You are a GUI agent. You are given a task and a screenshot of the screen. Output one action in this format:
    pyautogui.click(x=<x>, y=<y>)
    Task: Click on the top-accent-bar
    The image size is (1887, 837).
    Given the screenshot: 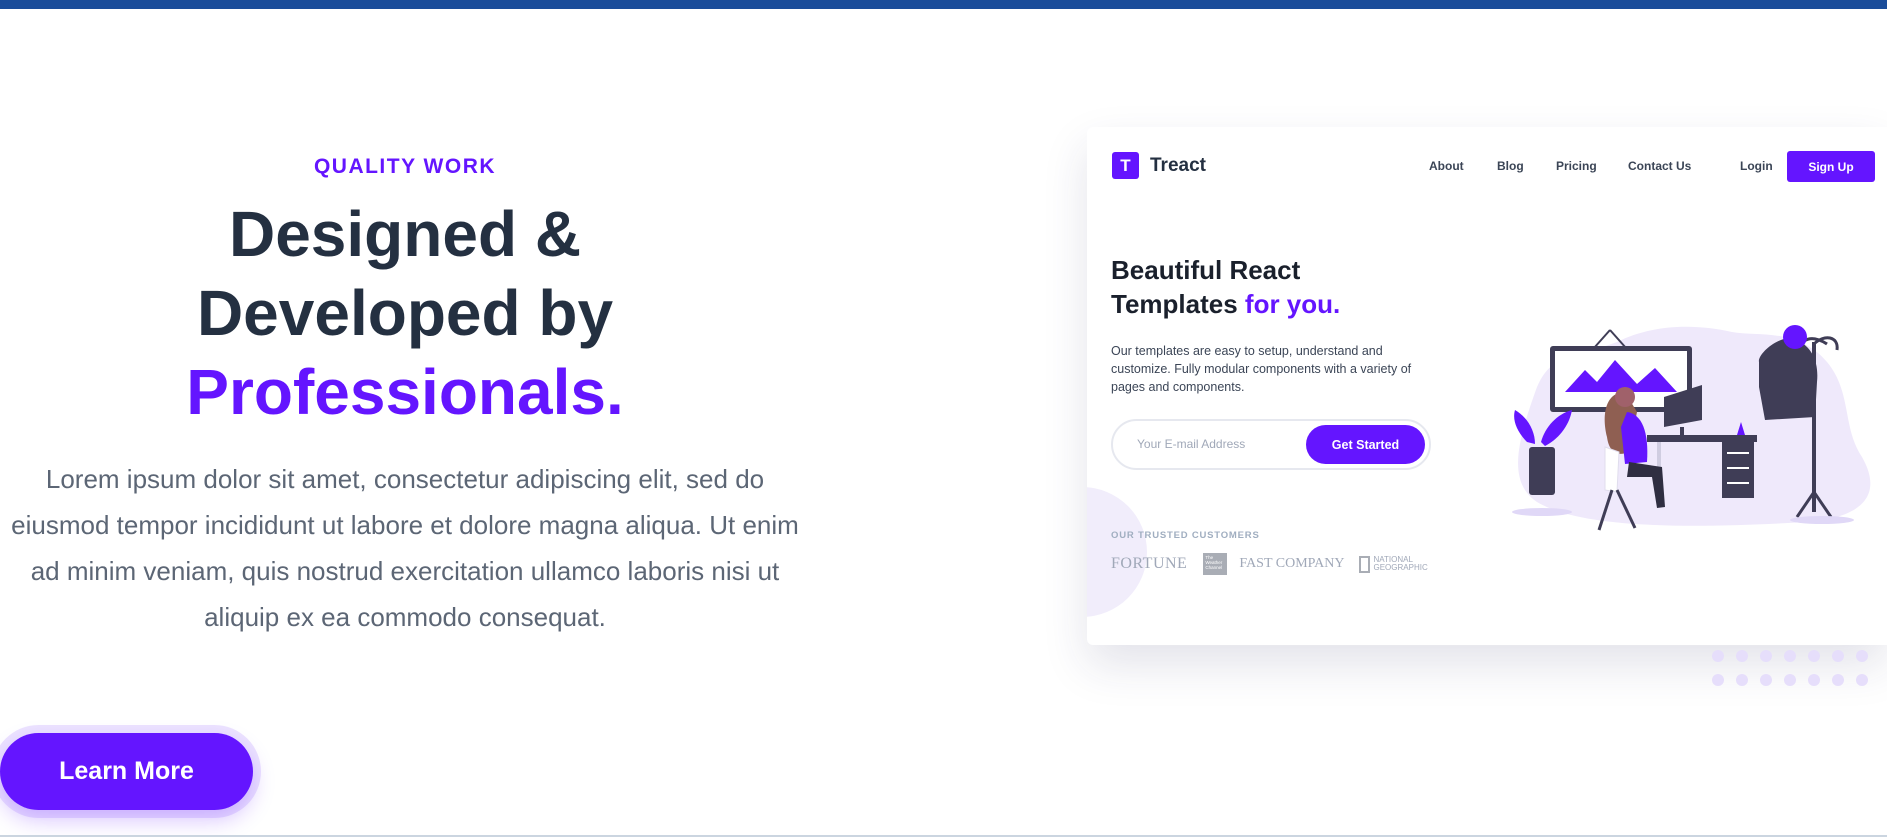 What is the action you would take?
    pyautogui.click(x=943, y=4)
    